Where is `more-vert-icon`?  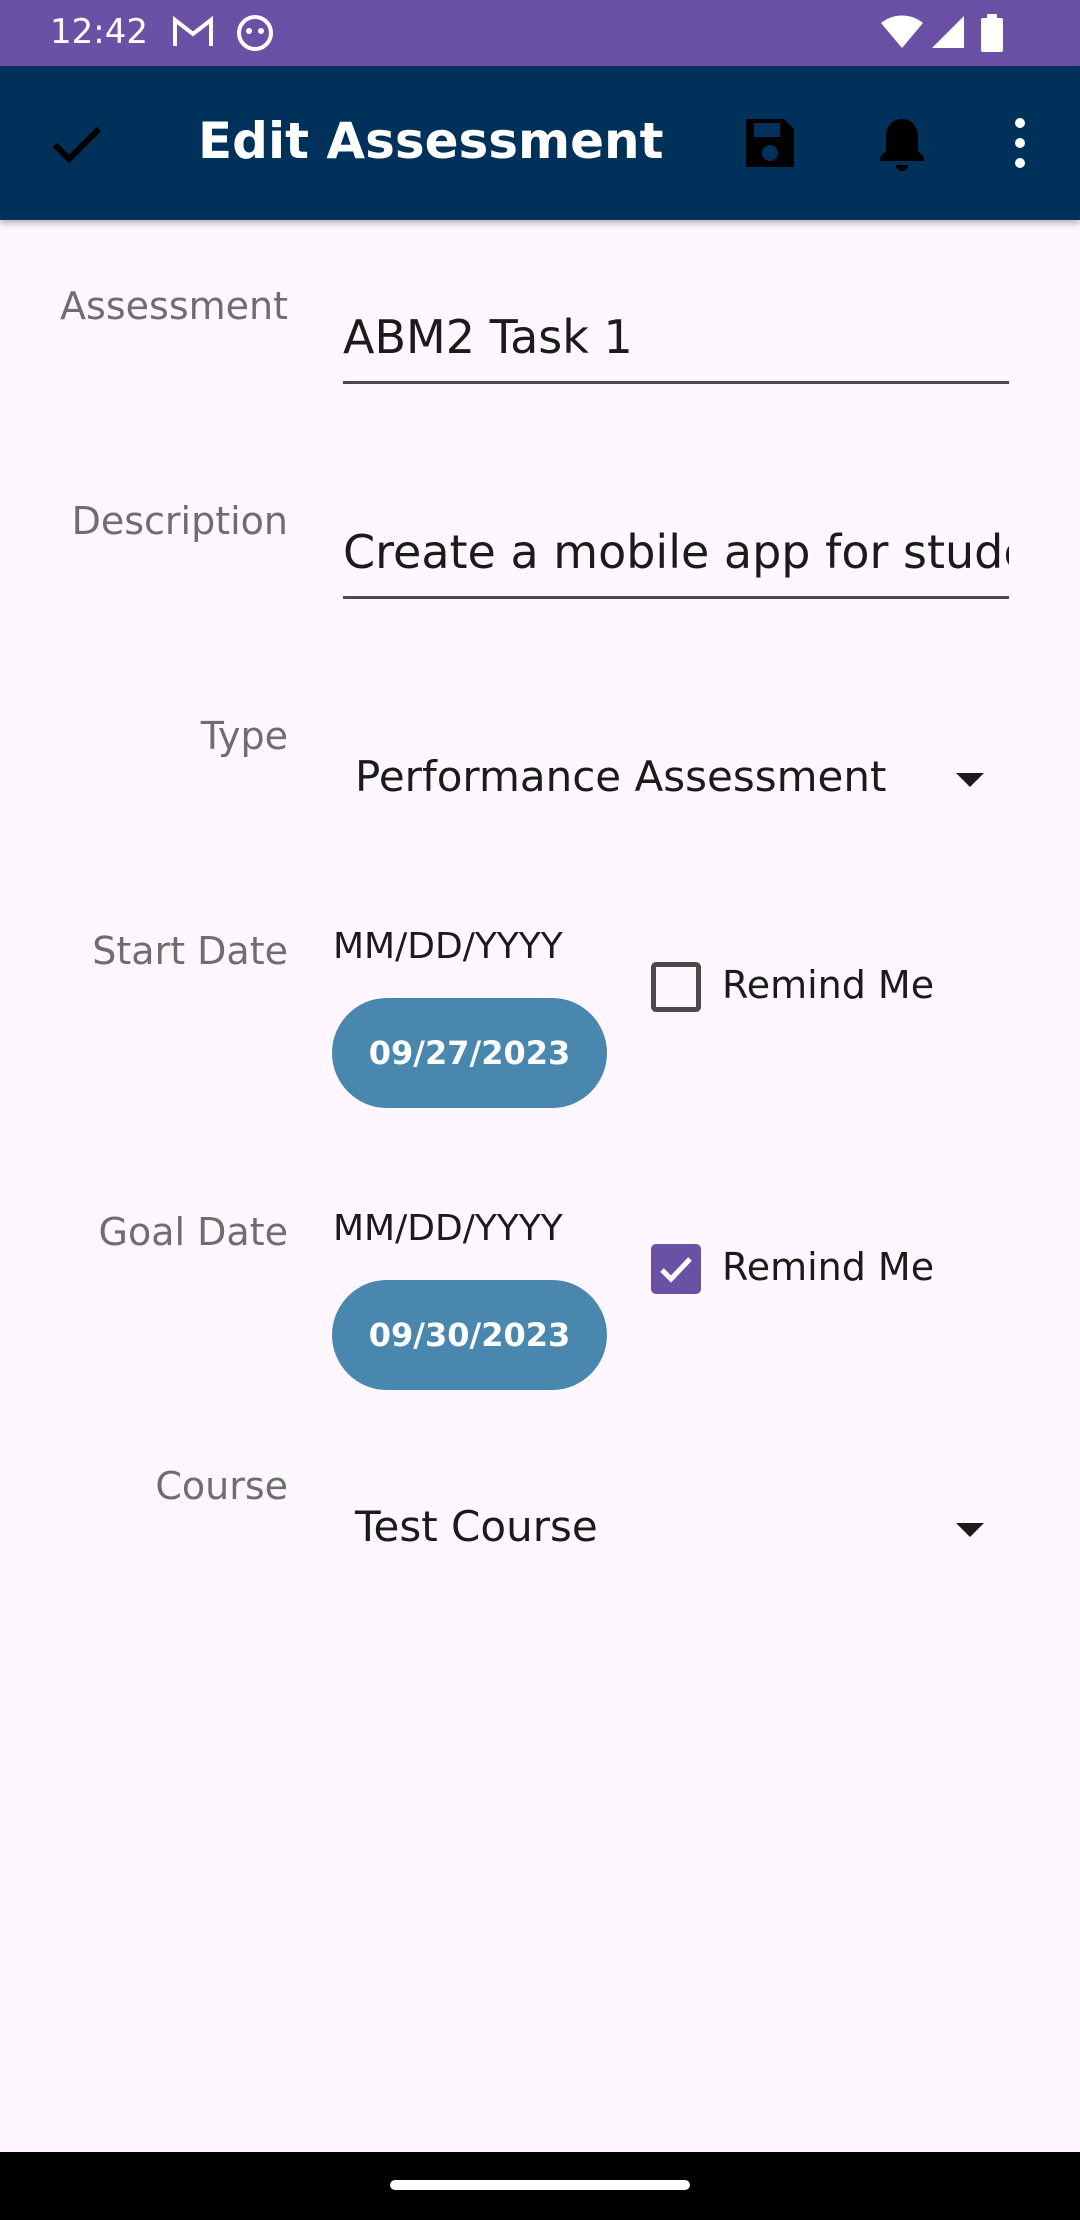 more-vert-icon is located at coordinates (1020, 143).